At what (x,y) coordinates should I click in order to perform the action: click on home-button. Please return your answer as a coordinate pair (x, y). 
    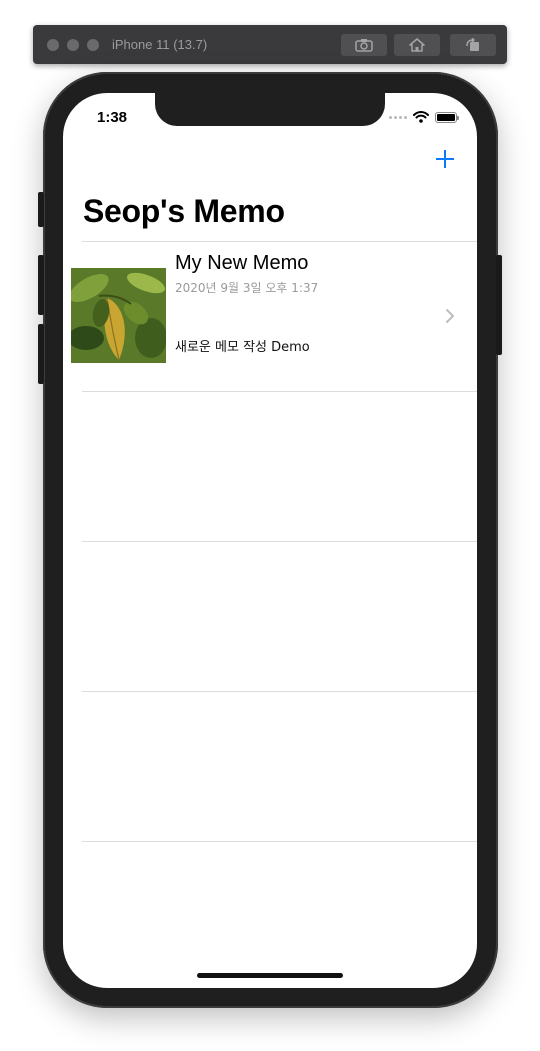
    Looking at the image, I should click on (417, 45).